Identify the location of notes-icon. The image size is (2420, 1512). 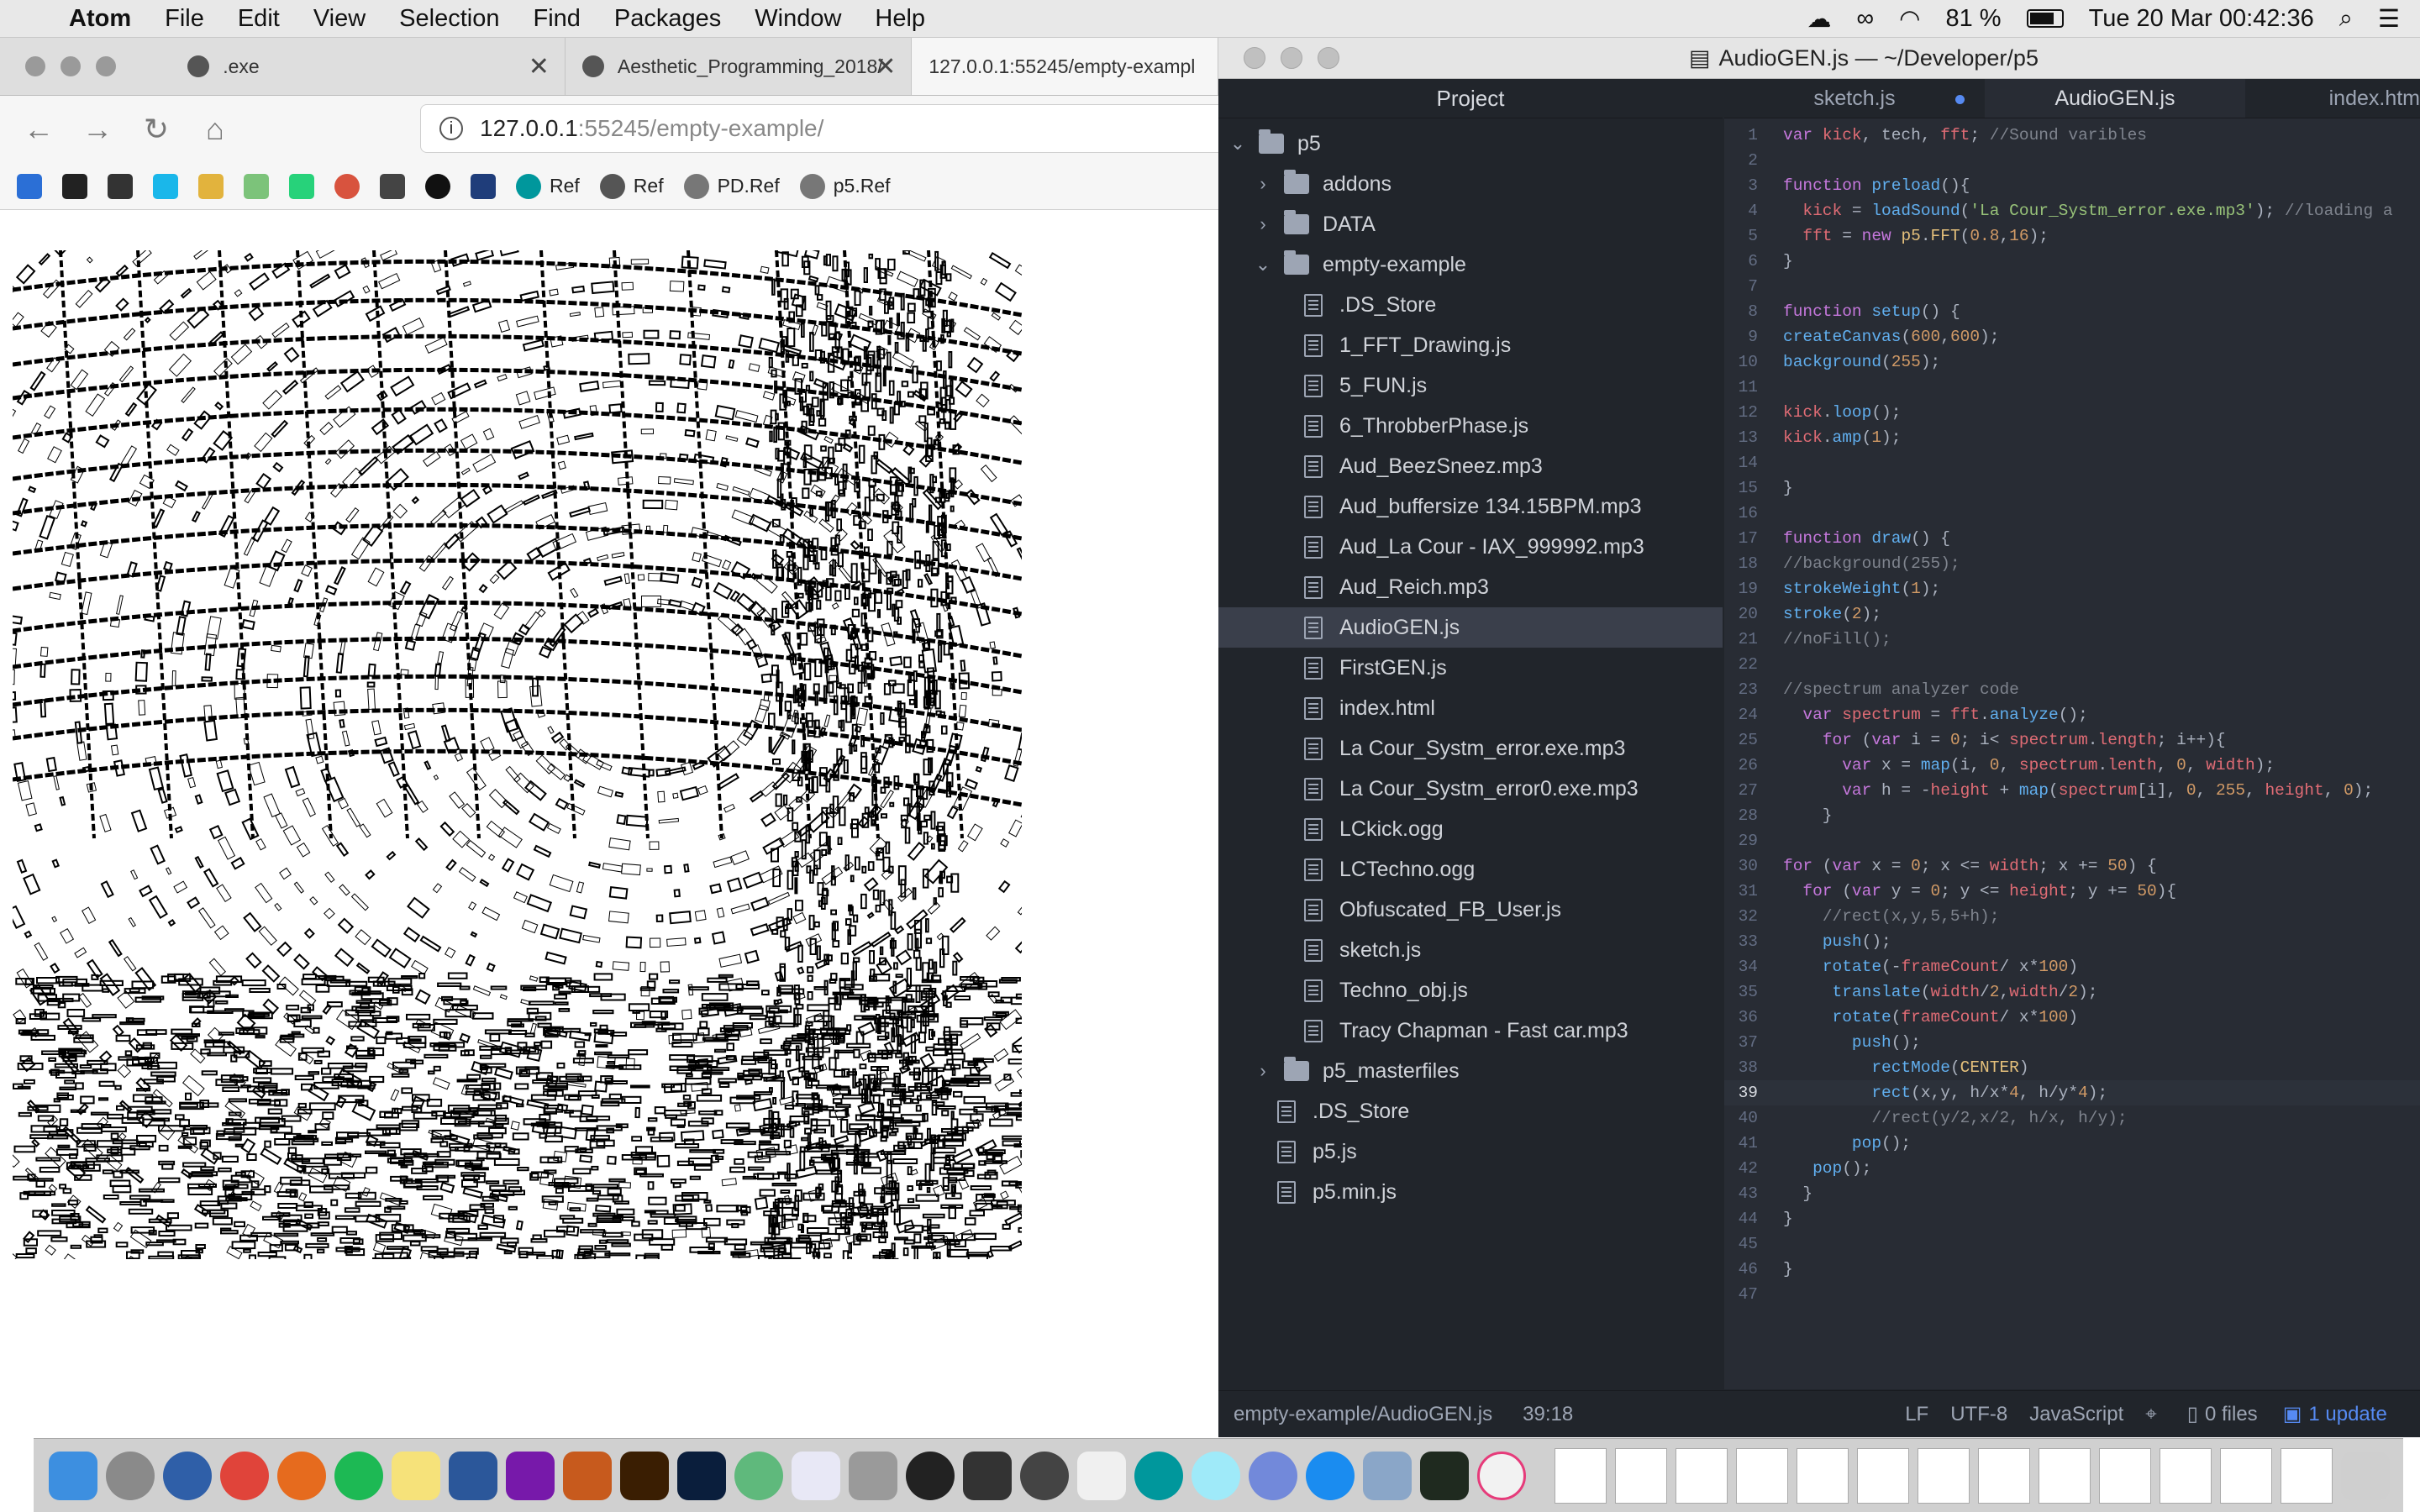
(416, 1475).